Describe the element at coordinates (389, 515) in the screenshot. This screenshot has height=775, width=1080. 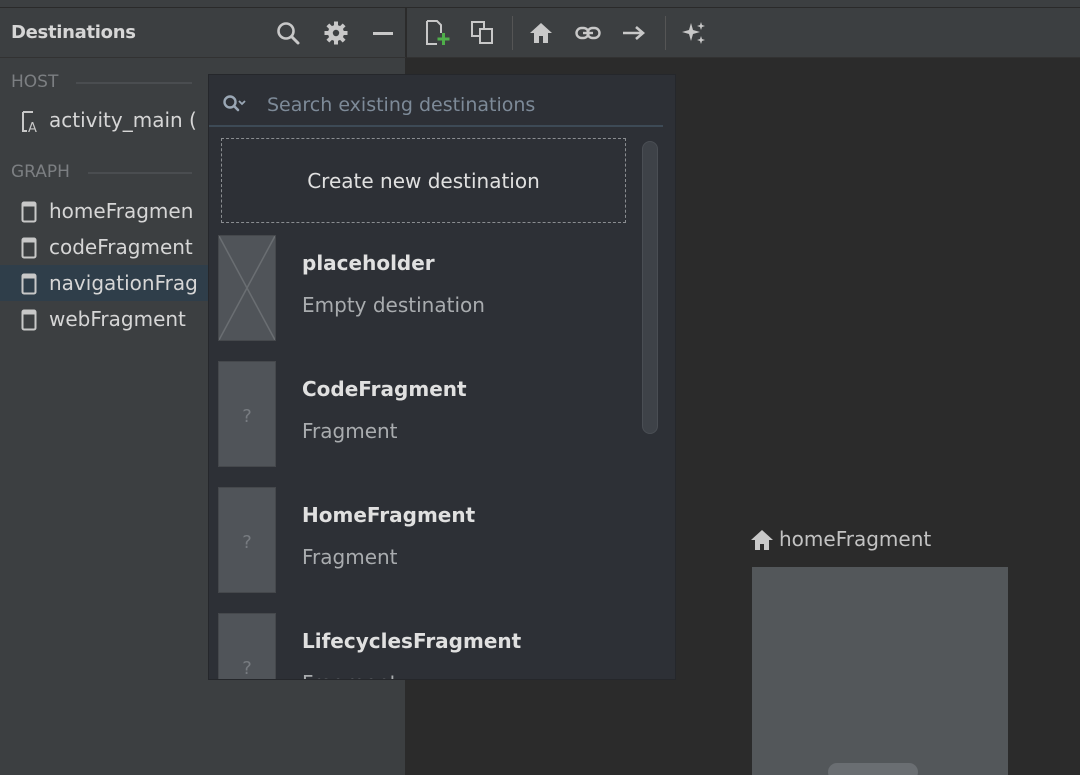
I see `destination-name: HomeFragment` at that location.